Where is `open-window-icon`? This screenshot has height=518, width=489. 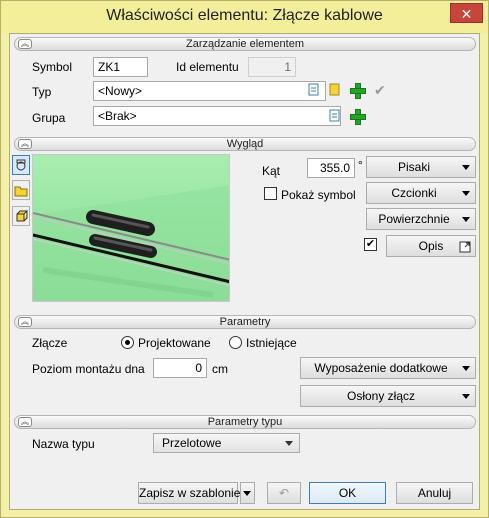
open-window-icon is located at coordinates (465, 249).